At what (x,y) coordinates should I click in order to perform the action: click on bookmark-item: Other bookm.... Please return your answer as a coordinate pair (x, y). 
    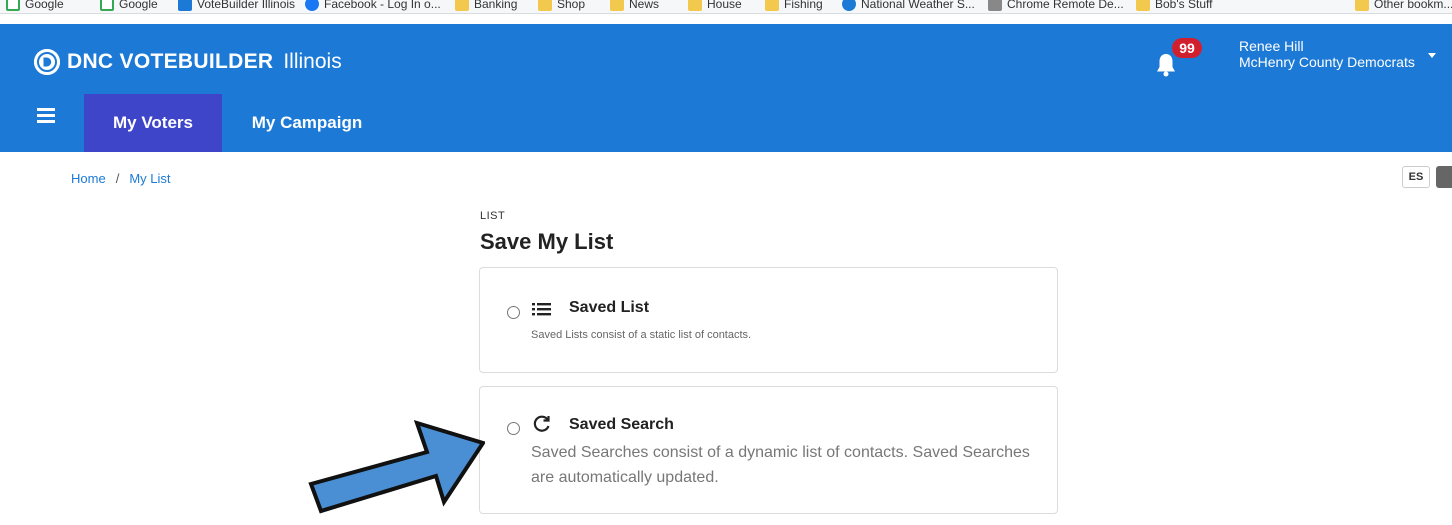
    Looking at the image, I should click on (1403, 6).